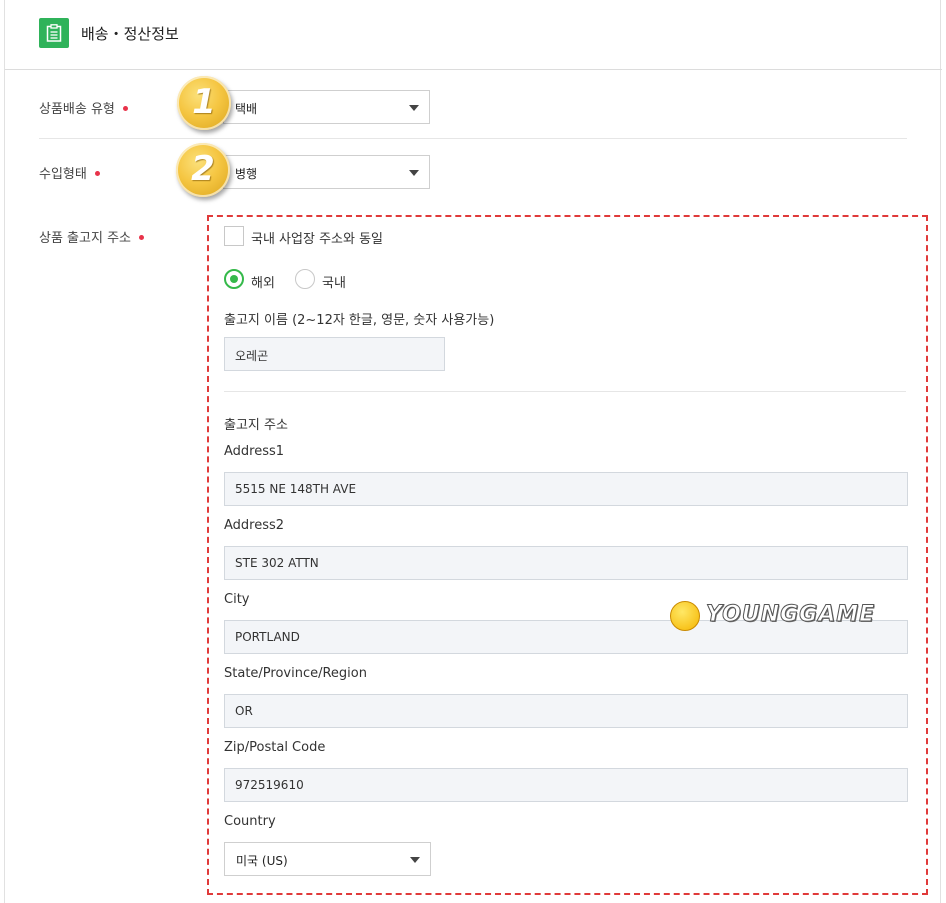 The height and width of the screenshot is (903, 946). Describe the element at coordinates (269, 785) in the screenshot. I see `zip-value: 972519610` at that location.